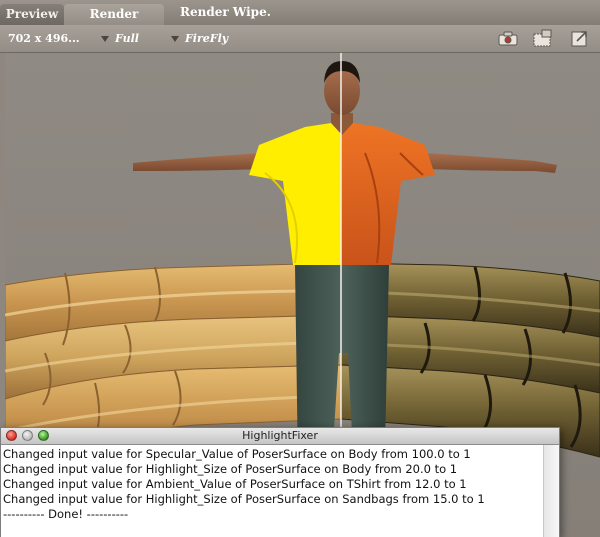 This screenshot has height=537, width=600. I want to click on window-title: HighlightFixer, so click(280, 435).